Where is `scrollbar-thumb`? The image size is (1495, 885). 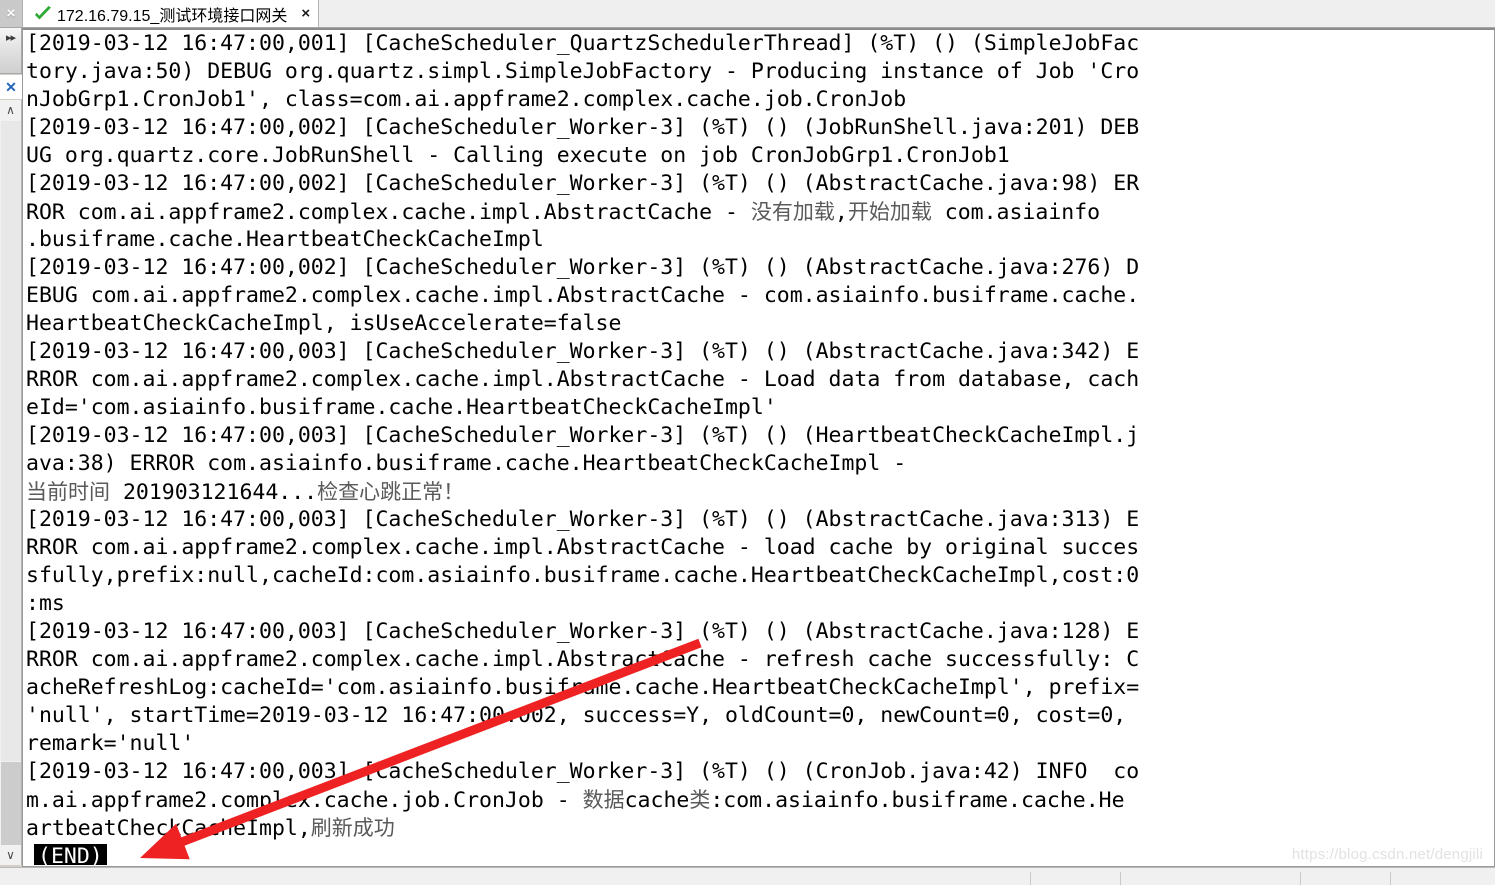
scrollbar-thumb is located at coordinates (11, 441).